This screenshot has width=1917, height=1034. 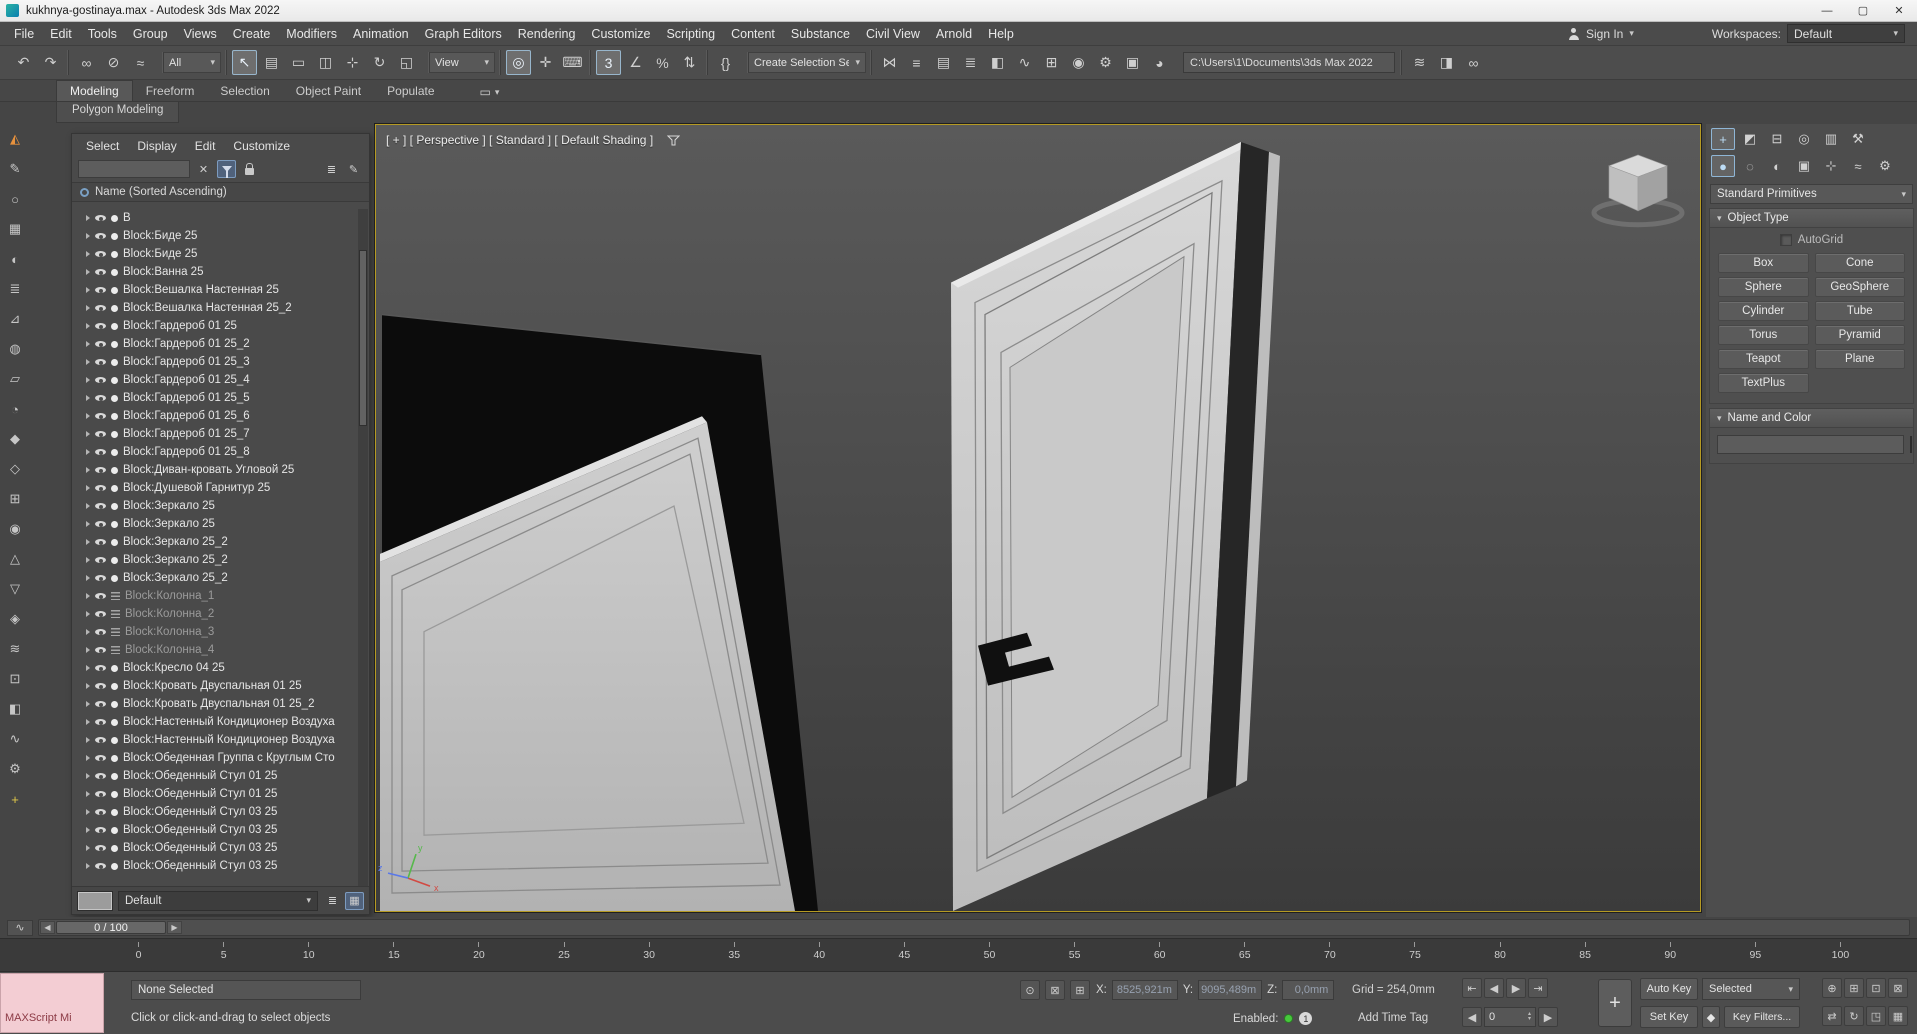 What do you see at coordinates (221, 686) in the screenshot?
I see `scene-object-row: Block:Кровать Двуспальная 01 25` at bounding box center [221, 686].